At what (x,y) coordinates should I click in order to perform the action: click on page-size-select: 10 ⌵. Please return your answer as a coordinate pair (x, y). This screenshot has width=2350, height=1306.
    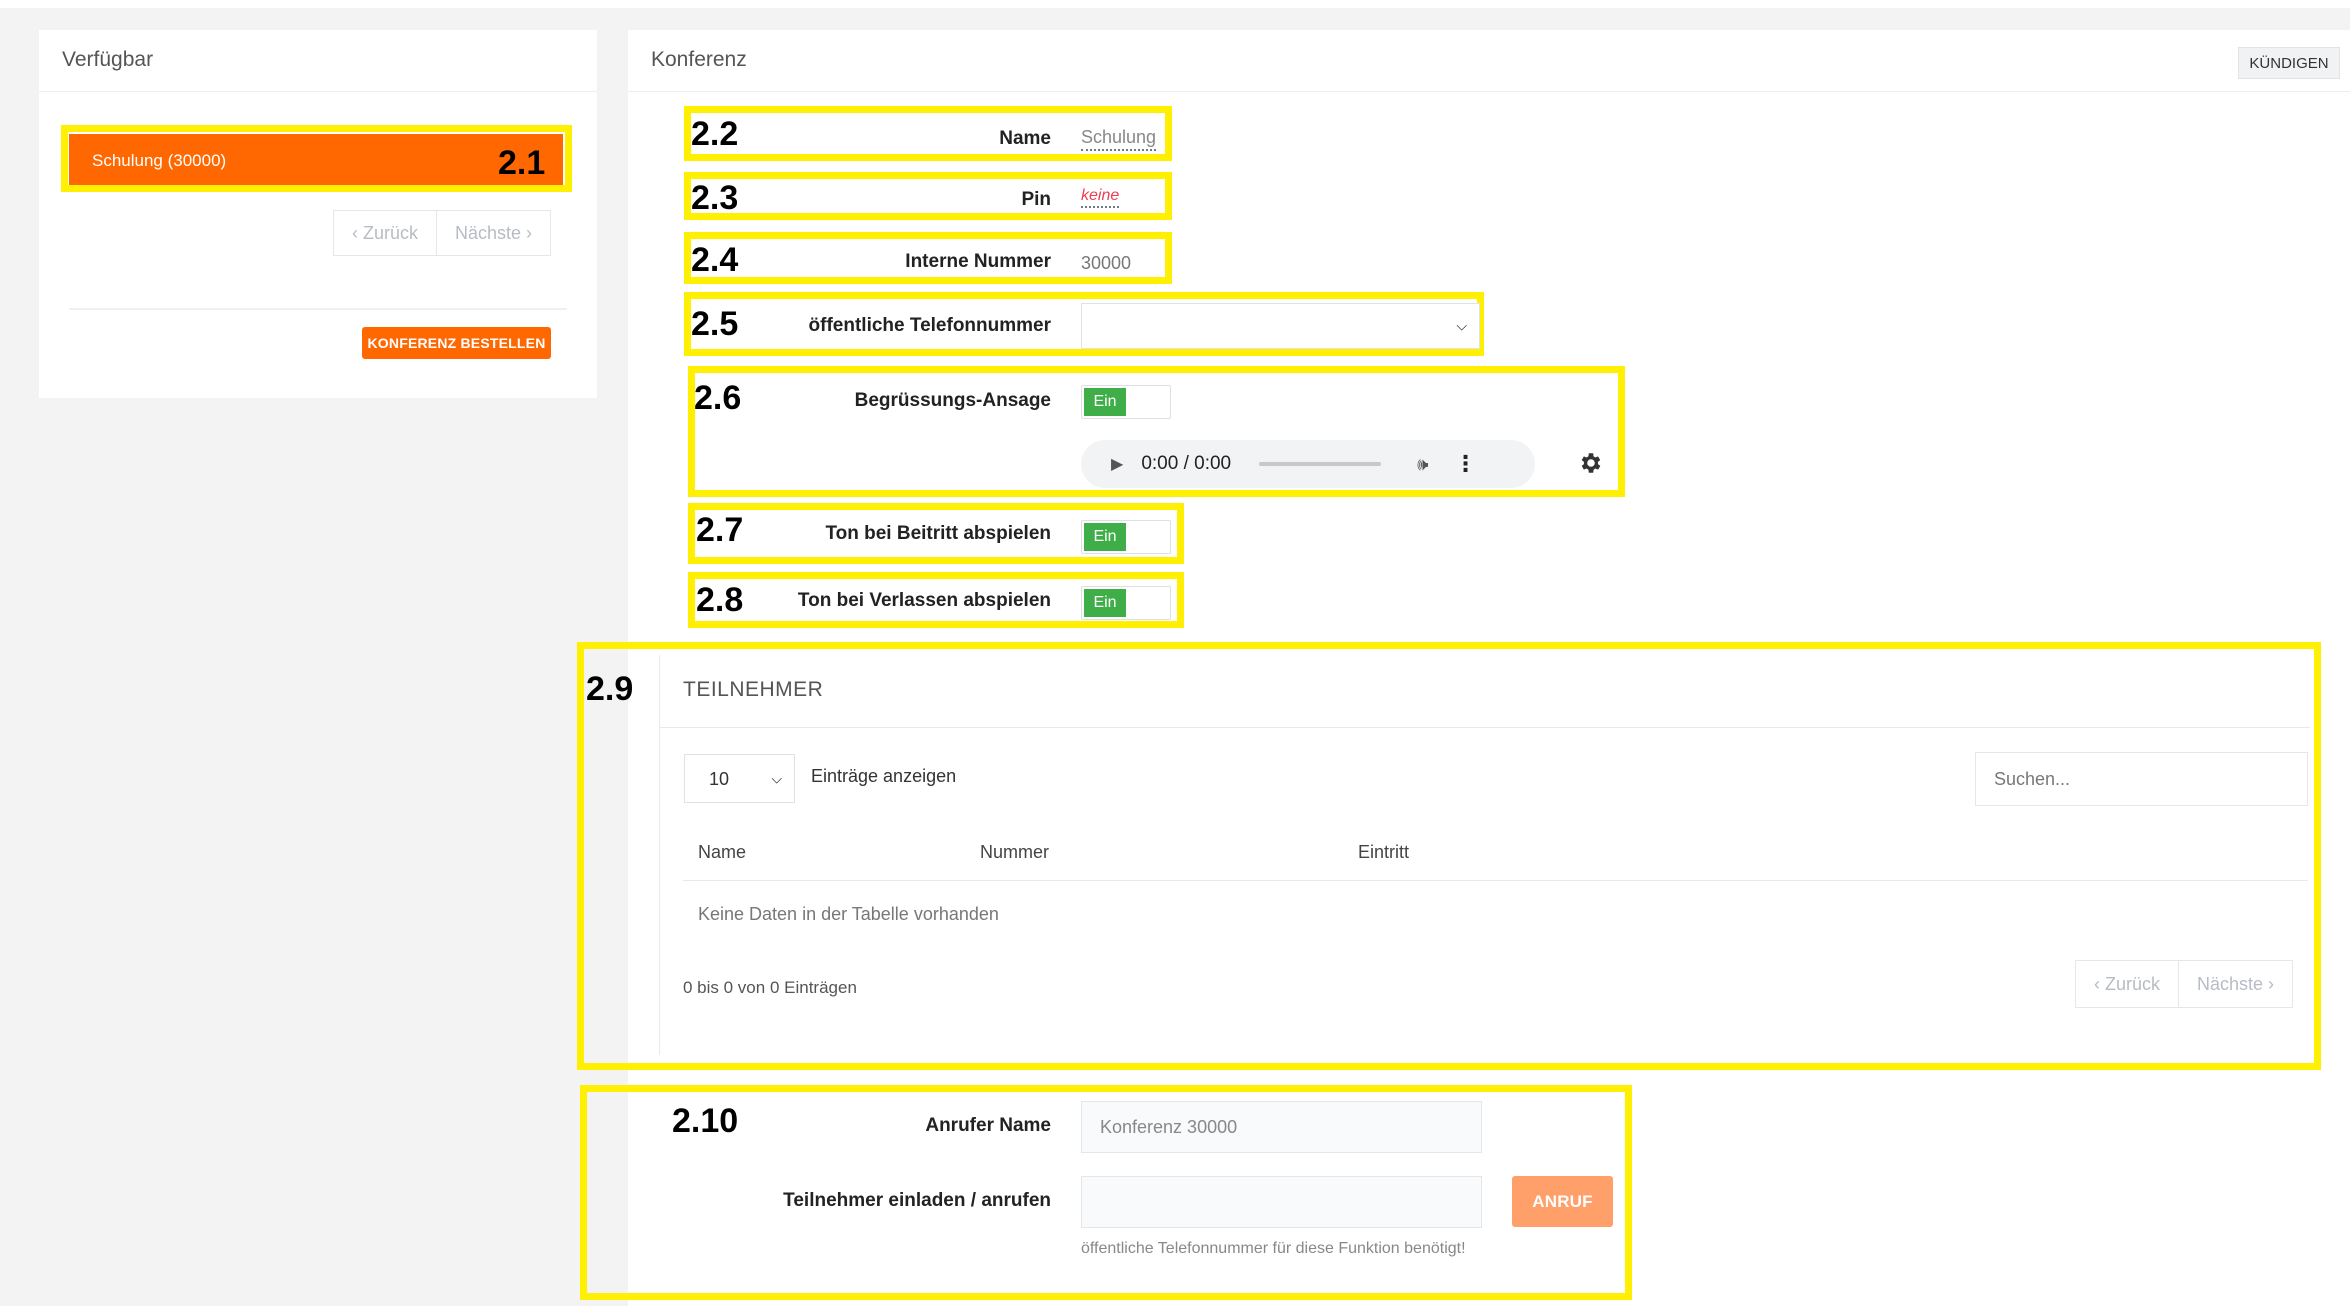
    Looking at the image, I should click on (739, 778).